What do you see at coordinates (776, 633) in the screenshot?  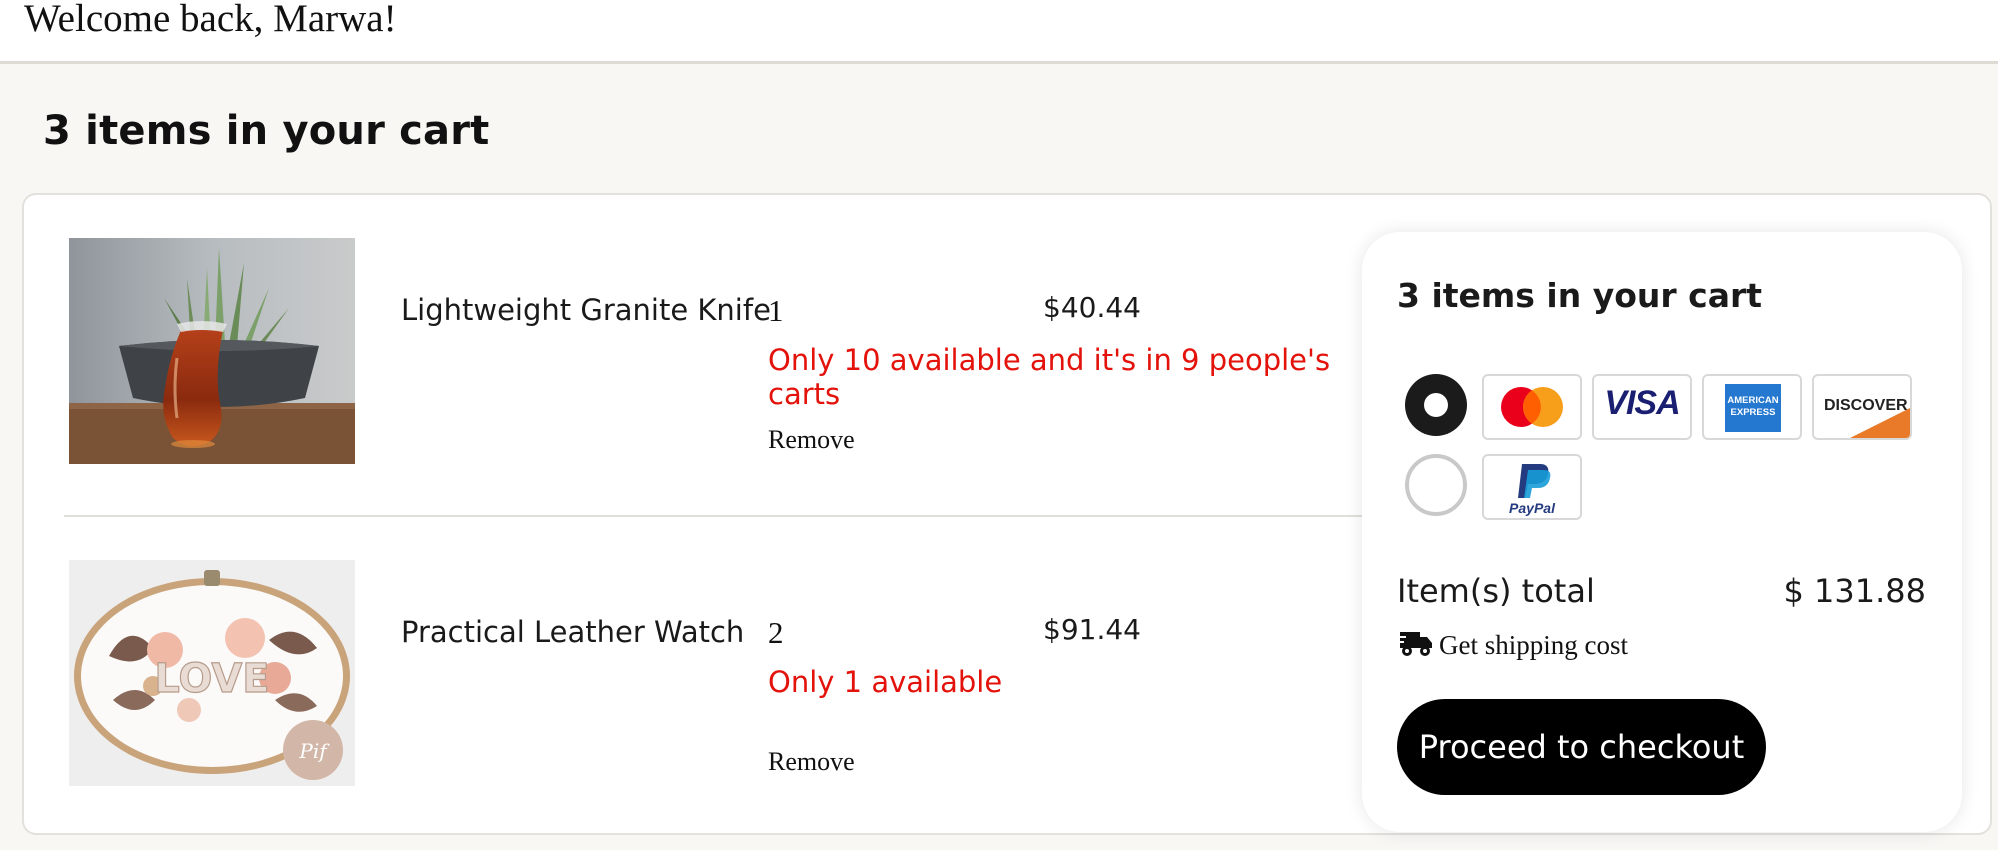 I see `quantity-value: 2` at bounding box center [776, 633].